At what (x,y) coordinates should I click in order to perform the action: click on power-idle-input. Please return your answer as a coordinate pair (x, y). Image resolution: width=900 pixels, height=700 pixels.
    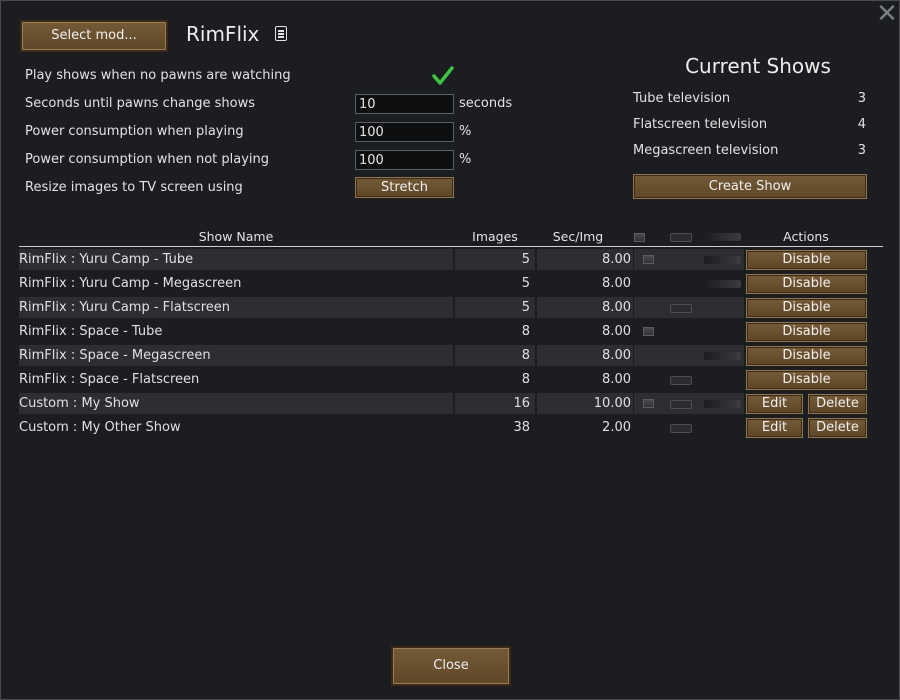
    Looking at the image, I should click on (404, 160).